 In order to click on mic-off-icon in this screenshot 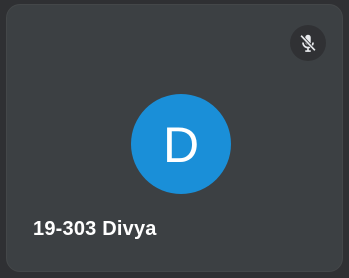, I will do `click(308, 43)`.